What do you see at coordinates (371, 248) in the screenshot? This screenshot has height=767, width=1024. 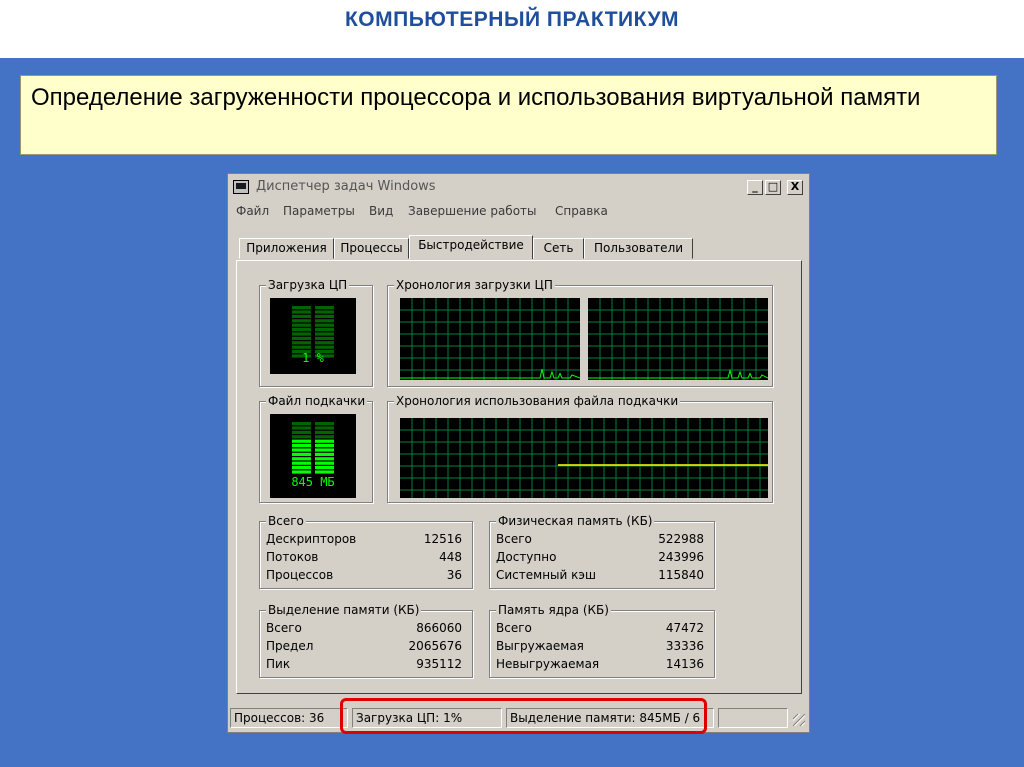 I see `tab-processes: Процессы` at bounding box center [371, 248].